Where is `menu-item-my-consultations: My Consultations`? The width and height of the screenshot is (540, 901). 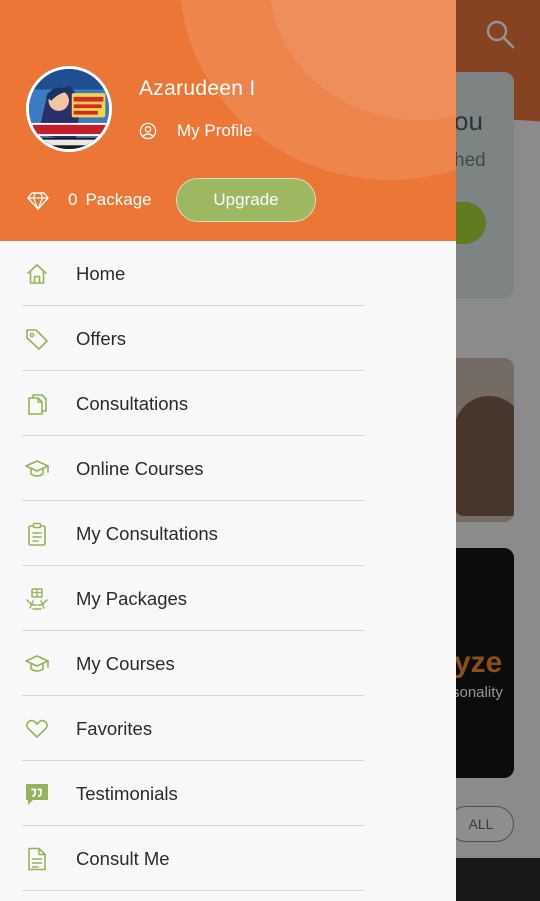
menu-item-my-consultations: My Consultations is located at coordinates (228, 533).